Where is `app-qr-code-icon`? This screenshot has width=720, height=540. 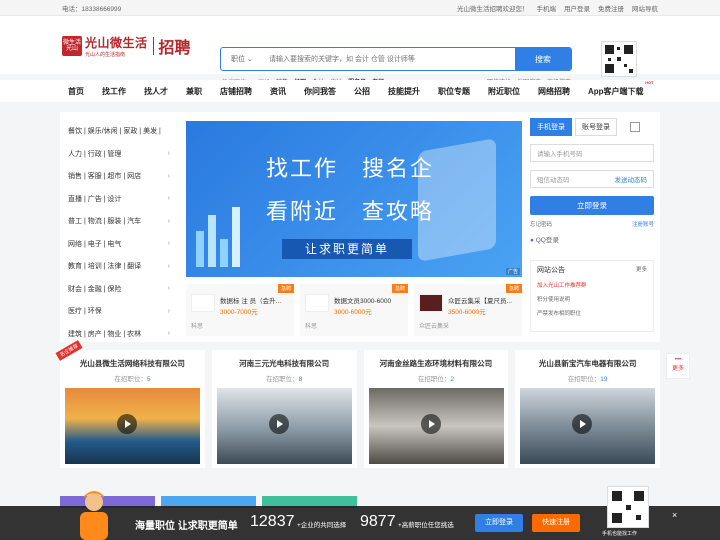
app-qr-code-icon is located at coordinates (628, 507).